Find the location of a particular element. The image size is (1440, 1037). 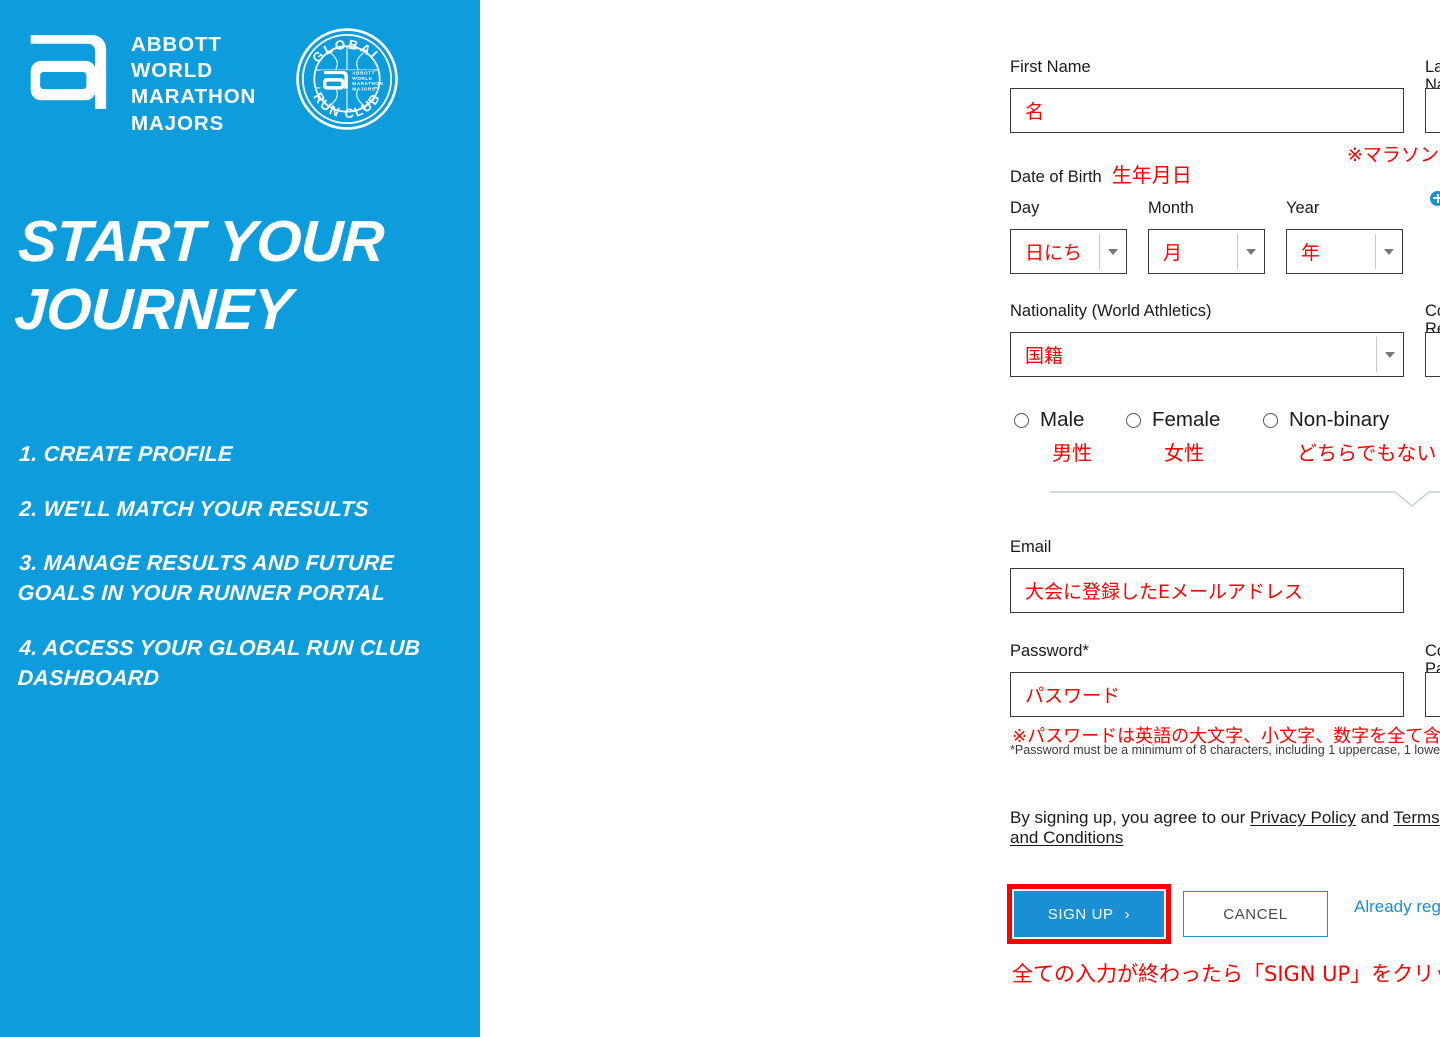

brand-wordmark-line-3: MARATHON is located at coordinates (194, 97).